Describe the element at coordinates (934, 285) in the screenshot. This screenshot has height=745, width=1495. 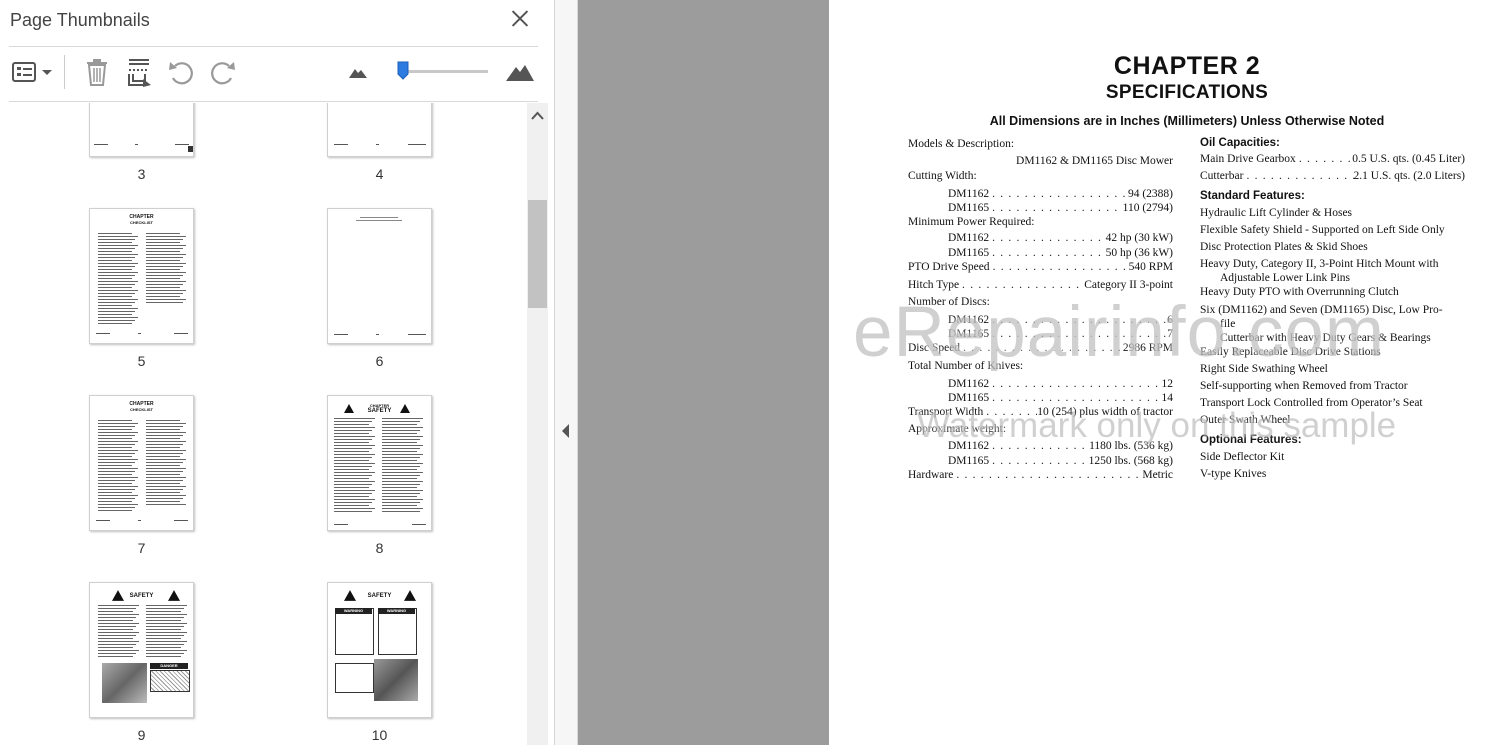
I see `spec-label: Hitch Type` at that location.